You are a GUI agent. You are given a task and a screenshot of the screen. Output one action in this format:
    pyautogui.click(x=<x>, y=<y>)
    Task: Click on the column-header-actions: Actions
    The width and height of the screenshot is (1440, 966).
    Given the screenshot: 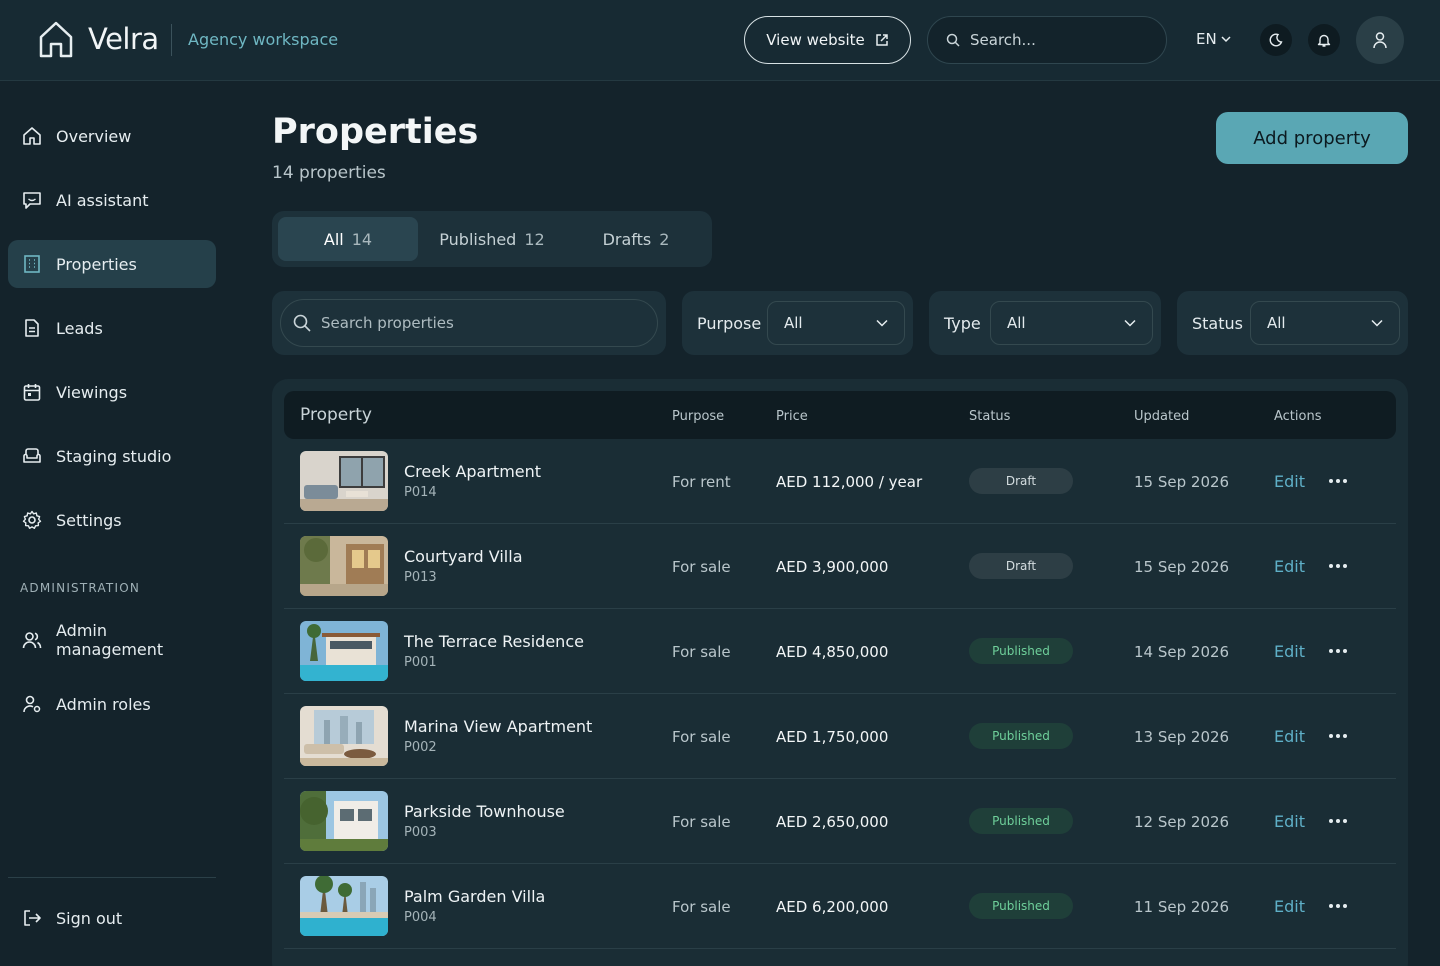 What is the action you would take?
    pyautogui.click(x=1298, y=416)
    